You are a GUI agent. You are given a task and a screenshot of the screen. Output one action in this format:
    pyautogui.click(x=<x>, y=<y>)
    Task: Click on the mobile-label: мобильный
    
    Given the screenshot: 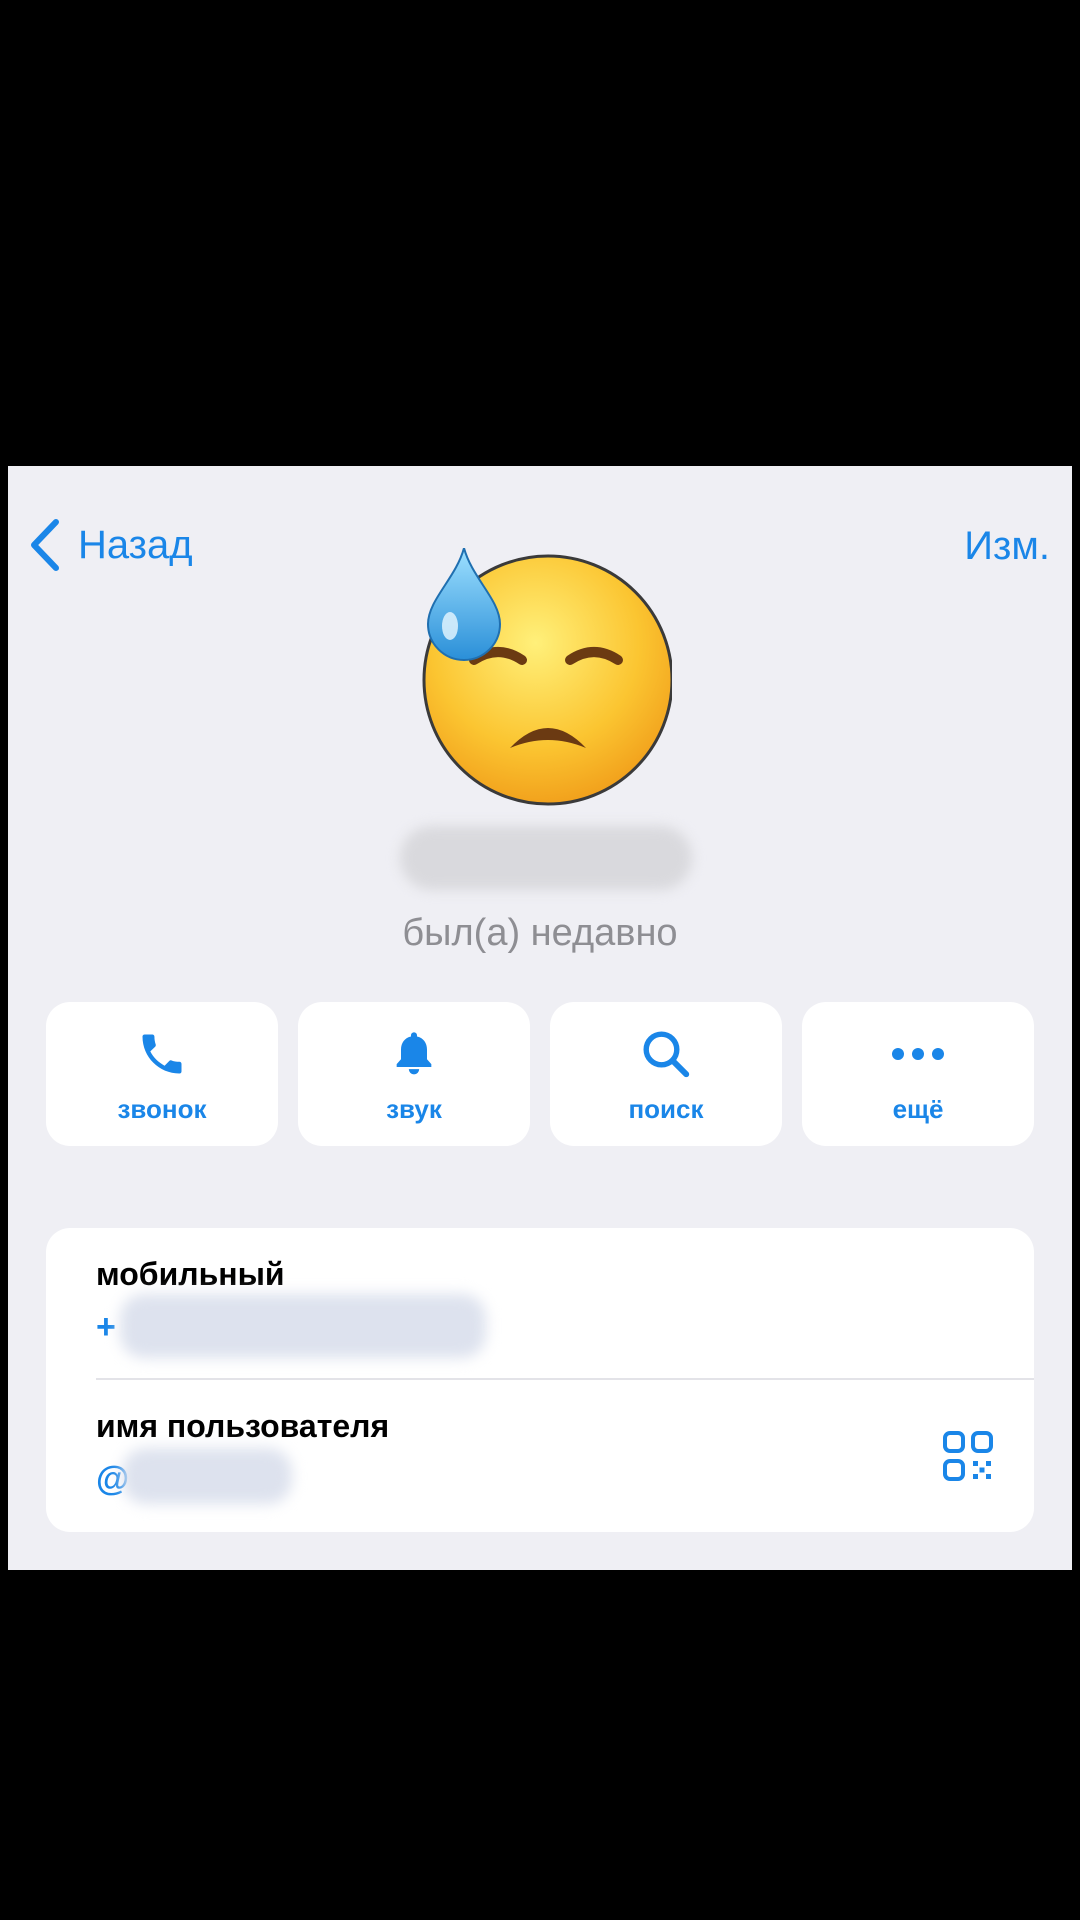 What is the action you would take?
    pyautogui.click(x=190, y=1274)
    